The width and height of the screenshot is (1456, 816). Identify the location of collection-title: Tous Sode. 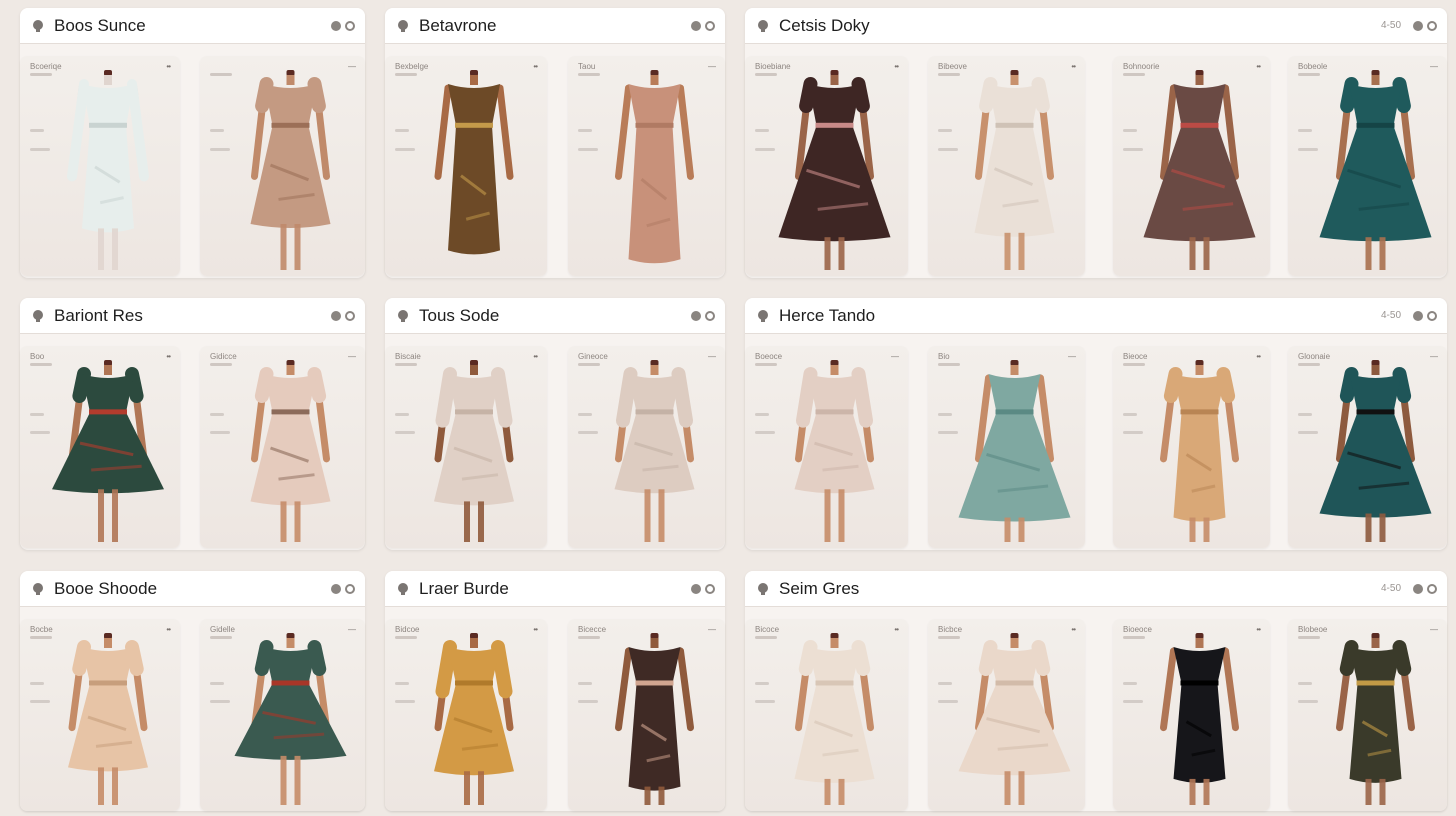
(459, 315).